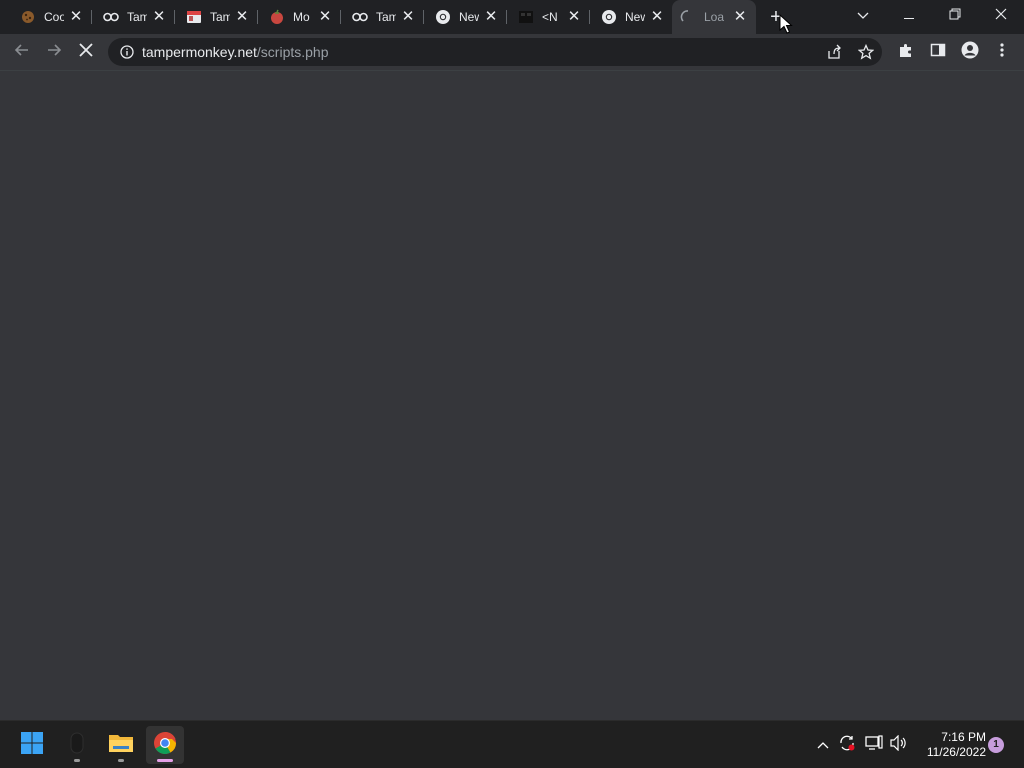 The width and height of the screenshot is (1024, 768). I want to click on taskbar-clock: 7:16 PM 11/26/2022, so click(951, 745).